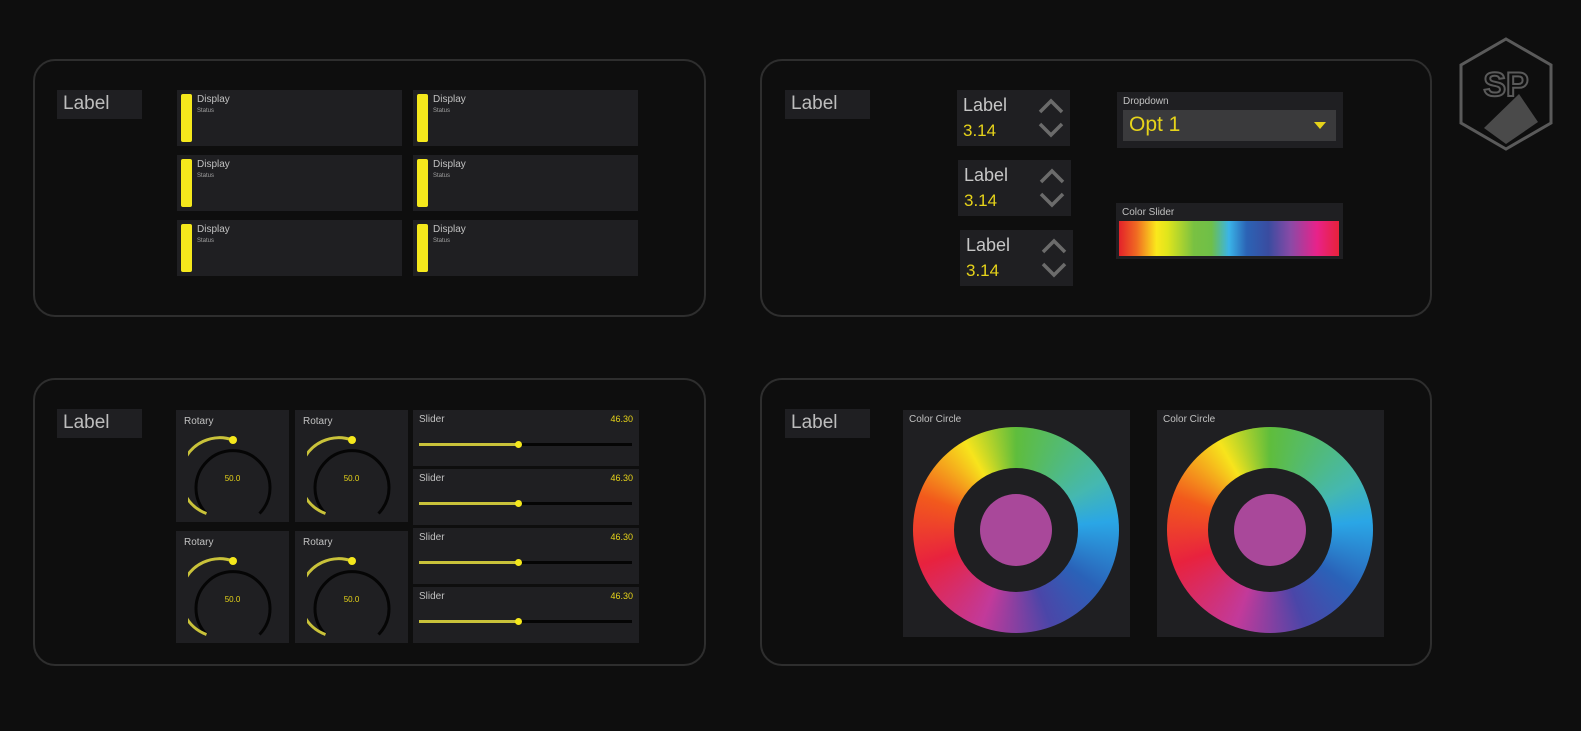 Image resolution: width=1581 pixels, height=731 pixels. I want to click on dropdown-title: Dropdown, so click(1146, 101).